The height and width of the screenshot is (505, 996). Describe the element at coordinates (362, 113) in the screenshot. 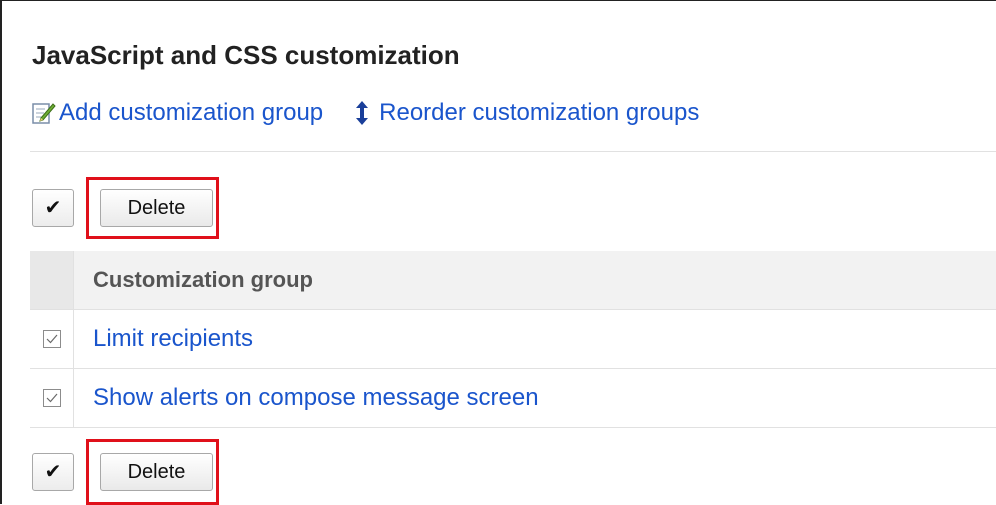

I see `vertical-arrows-icon` at that location.